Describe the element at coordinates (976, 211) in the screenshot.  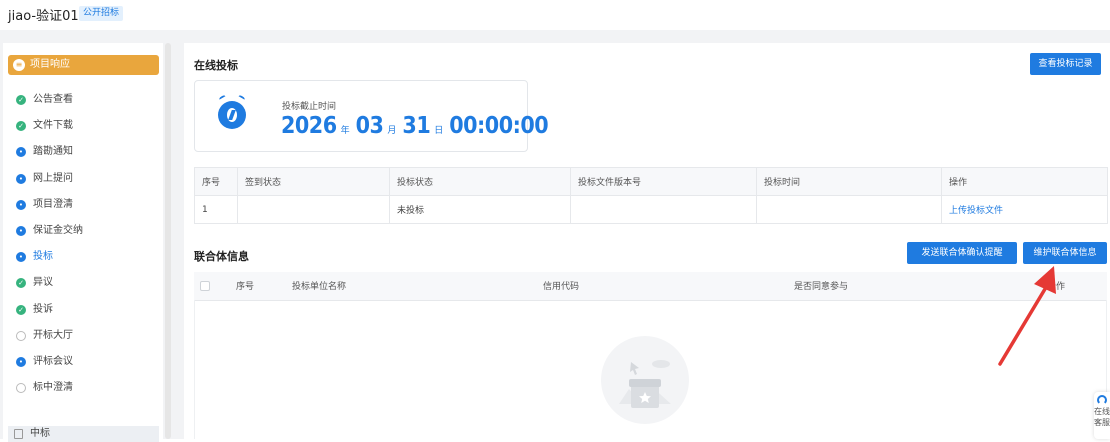
I see `upload-bid-file-link: 上传投标文件` at that location.